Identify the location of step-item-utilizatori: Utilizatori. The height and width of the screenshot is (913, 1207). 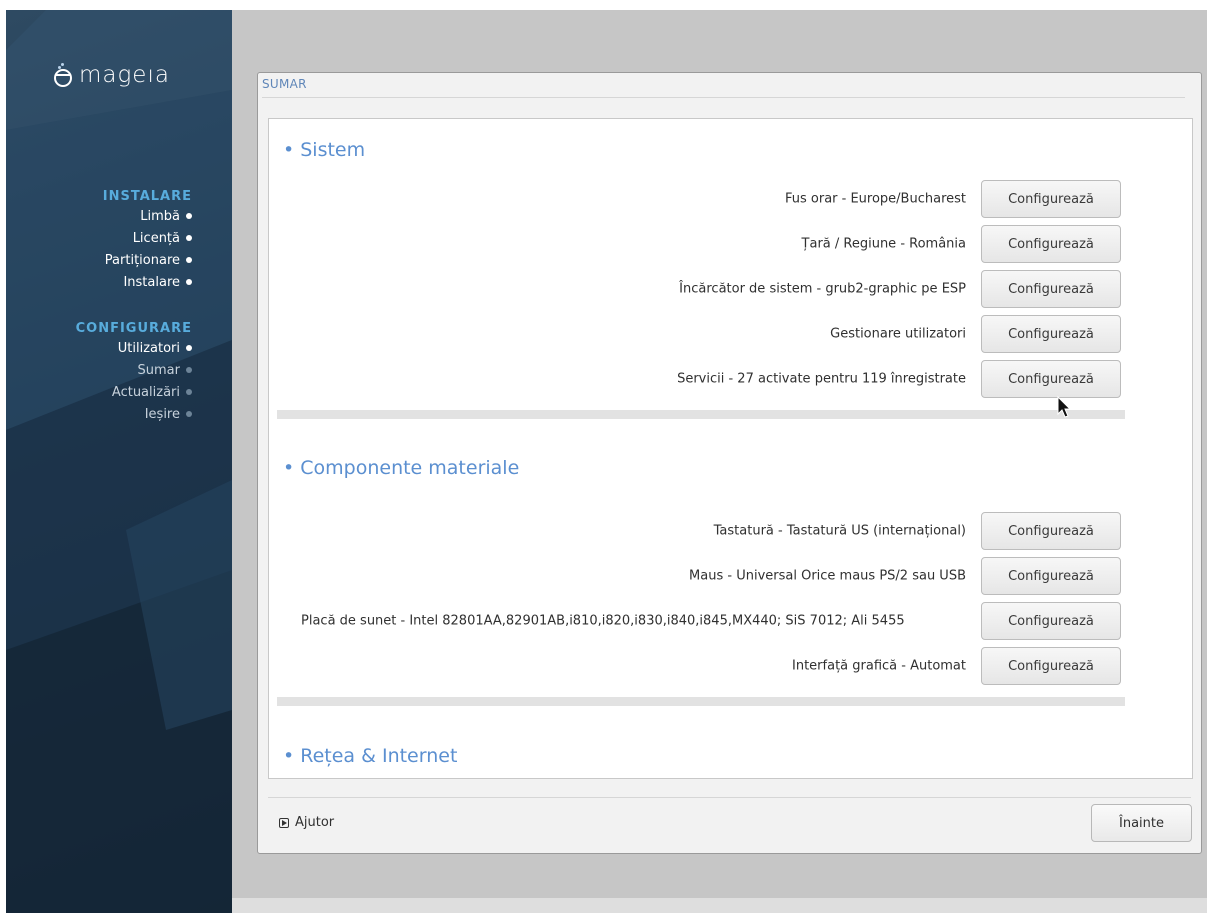
(134, 349).